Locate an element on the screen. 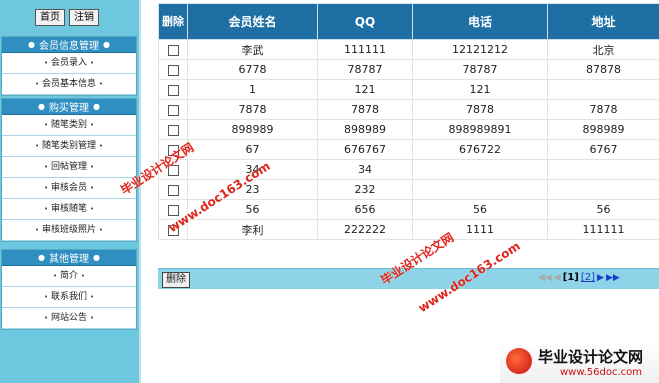 The width and height of the screenshot is (659, 383). table-row: 7878 7878 7878 7878 is located at coordinates (408, 109).